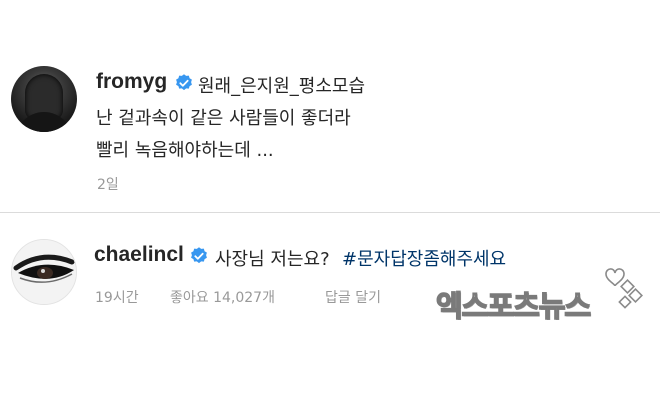  What do you see at coordinates (282, 86) in the screenshot?
I see `post-caption-line-1: 원래_은지원_평소모습` at bounding box center [282, 86].